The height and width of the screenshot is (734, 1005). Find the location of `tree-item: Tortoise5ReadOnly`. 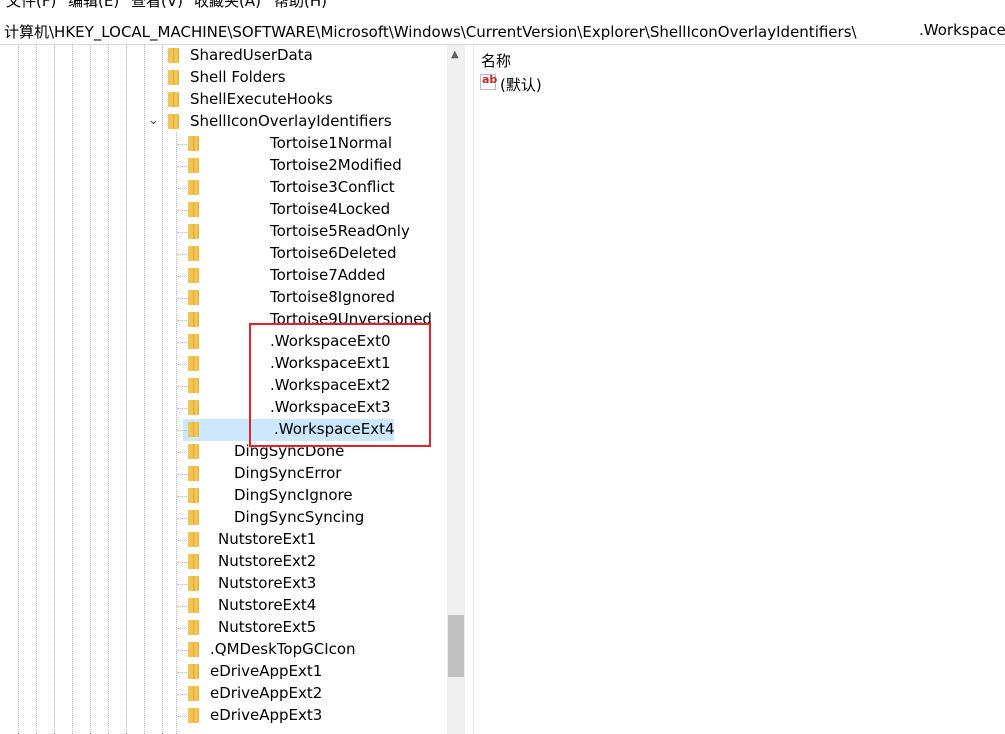

tree-item: Tortoise5ReadOnly is located at coordinates (223, 232).